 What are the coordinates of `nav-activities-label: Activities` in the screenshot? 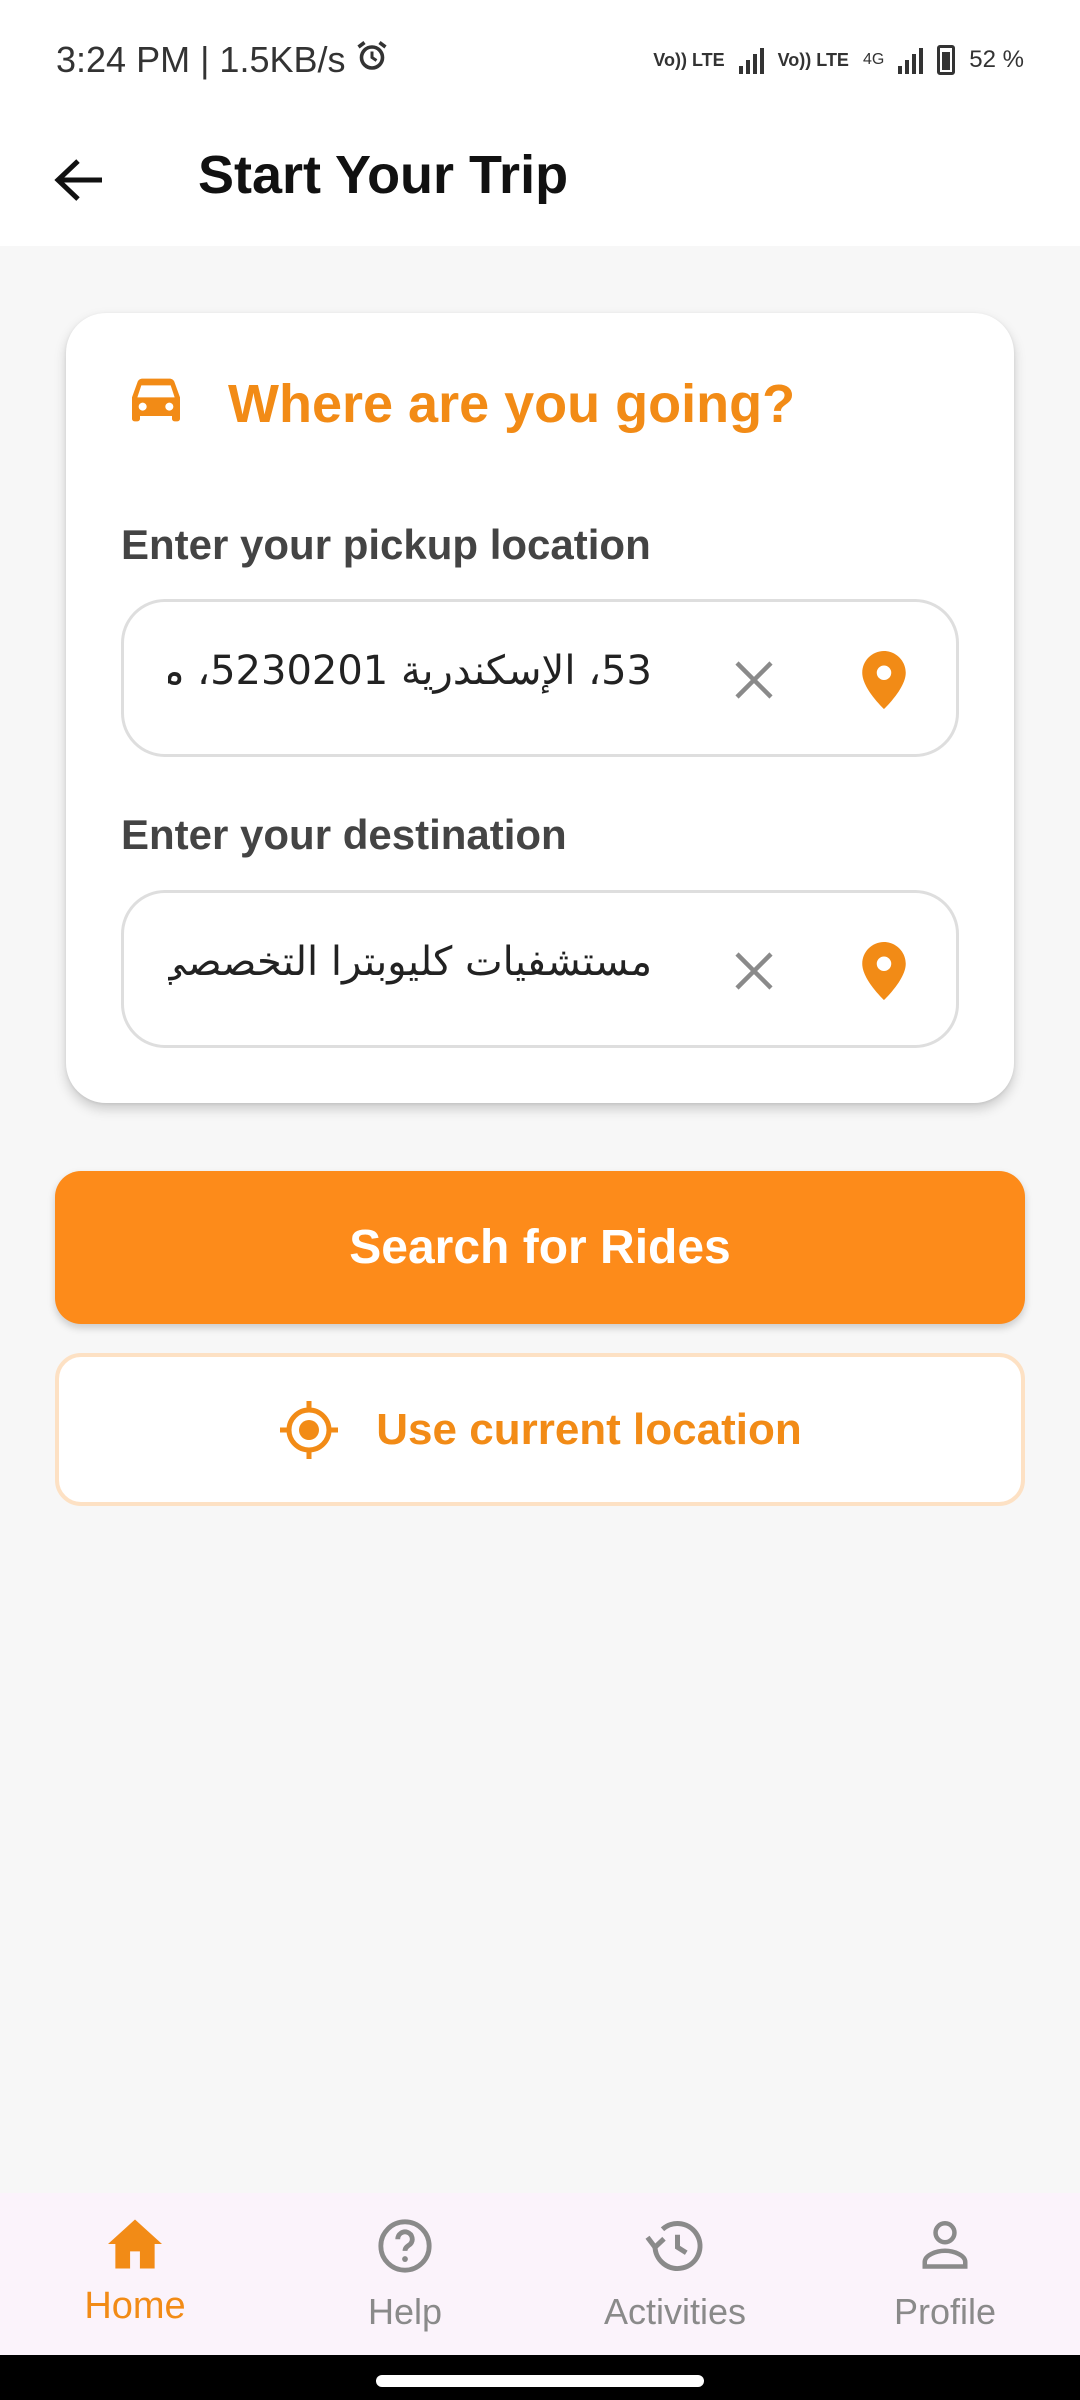 It's located at (675, 2311).